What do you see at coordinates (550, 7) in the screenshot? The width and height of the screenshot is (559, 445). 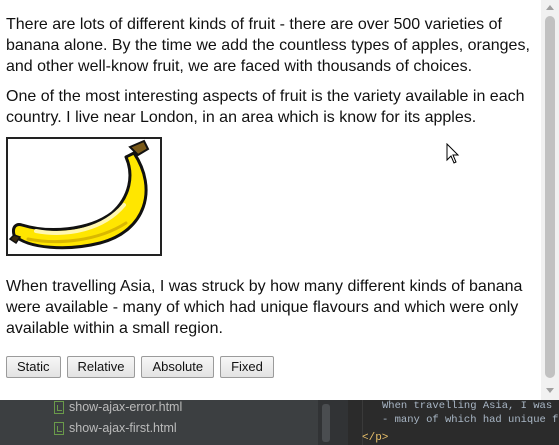 I see `scroll-up-icon` at bounding box center [550, 7].